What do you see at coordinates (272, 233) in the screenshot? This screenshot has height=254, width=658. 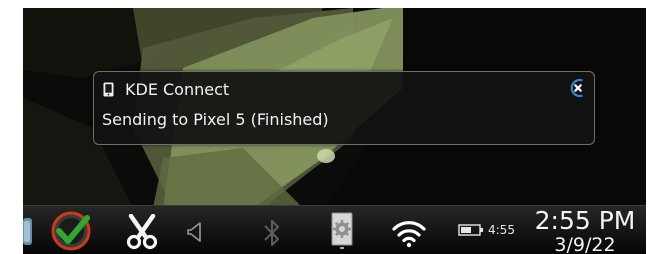 I see `bluetooth-icon` at bounding box center [272, 233].